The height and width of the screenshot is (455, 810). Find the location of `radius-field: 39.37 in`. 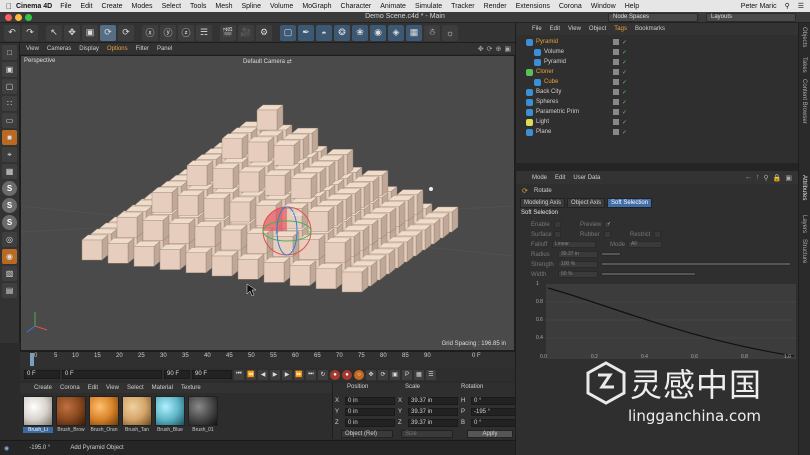

radius-field: 39.37 in is located at coordinates (578, 254).